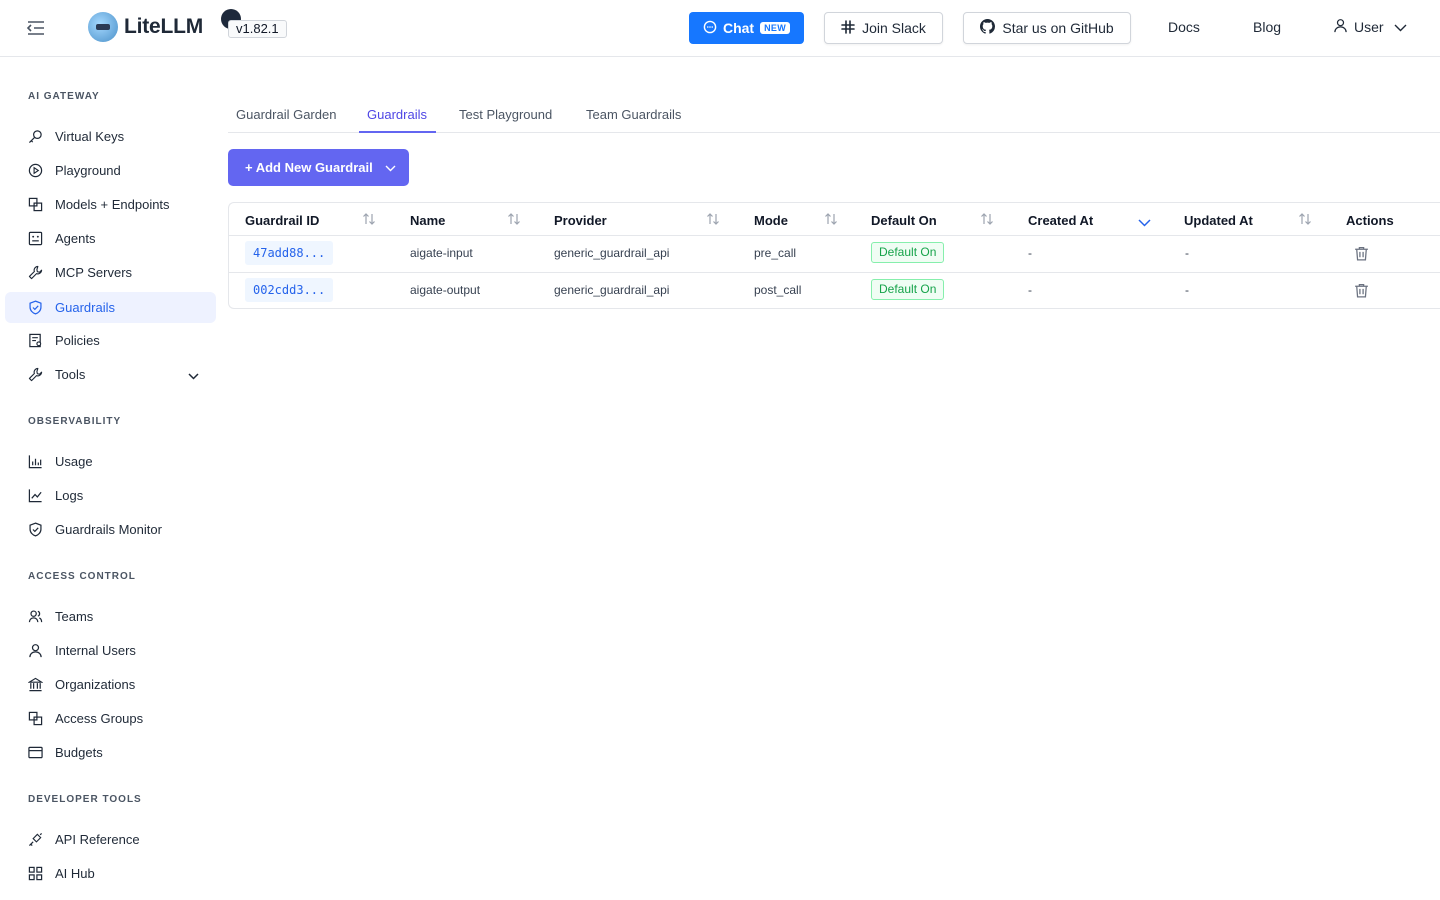 The height and width of the screenshot is (900, 1440). I want to click on slack-icon, so click(848, 28).